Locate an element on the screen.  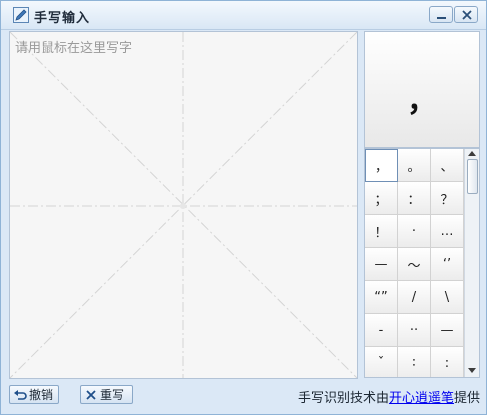
undo-icon is located at coordinates (20, 394).